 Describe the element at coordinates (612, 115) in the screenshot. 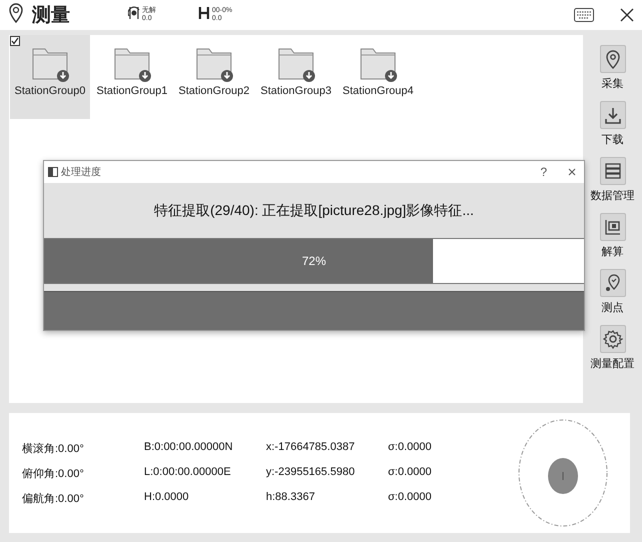

I see `download-icon` at that location.